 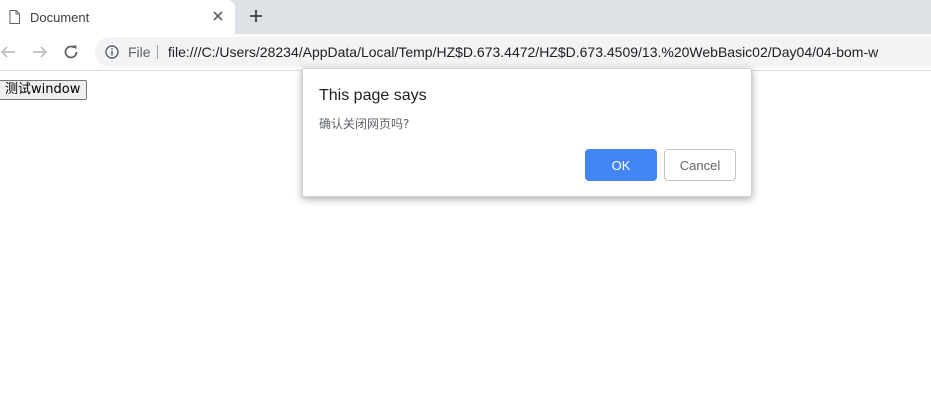 What do you see at coordinates (700, 165) in the screenshot?
I see `cancel-button: Cancel` at bounding box center [700, 165].